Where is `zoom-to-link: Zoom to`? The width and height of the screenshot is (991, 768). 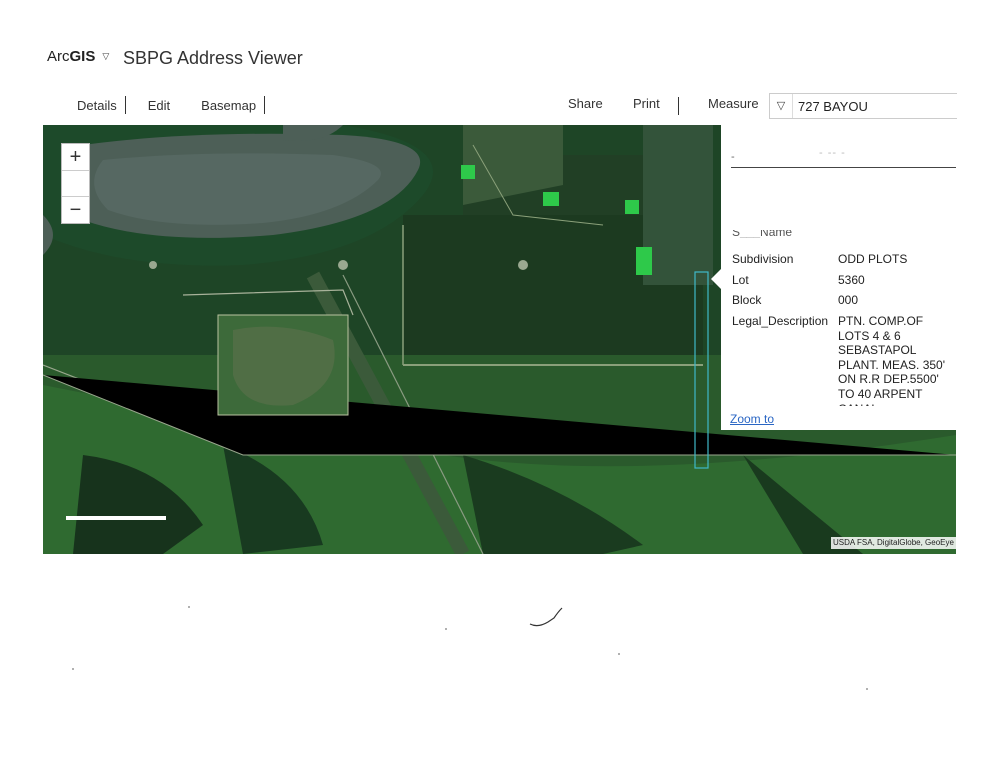
zoom-to-link: Zoom to is located at coordinates (752, 419).